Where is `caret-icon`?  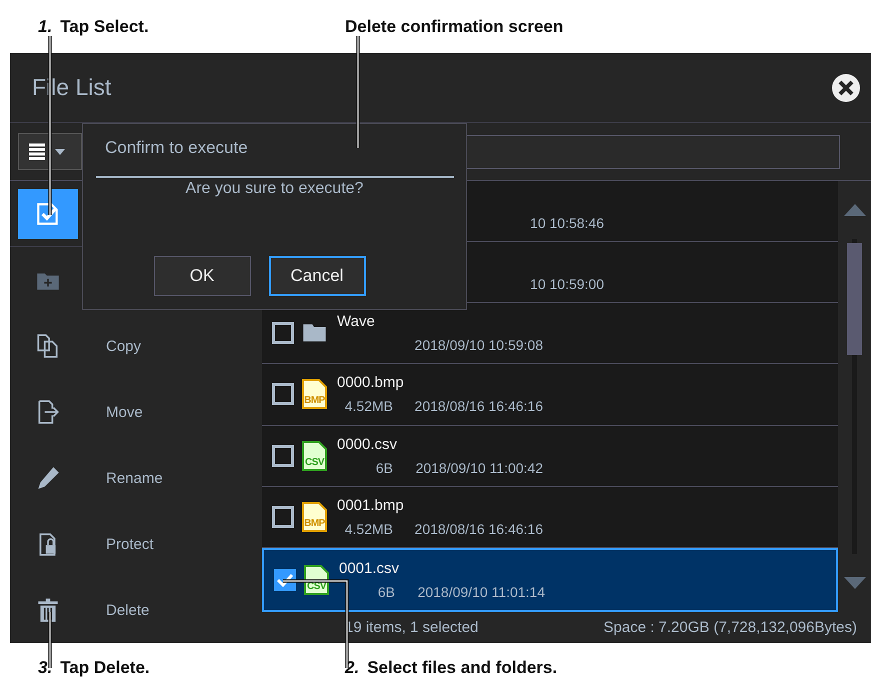
caret-icon is located at coordinates (60, 151).